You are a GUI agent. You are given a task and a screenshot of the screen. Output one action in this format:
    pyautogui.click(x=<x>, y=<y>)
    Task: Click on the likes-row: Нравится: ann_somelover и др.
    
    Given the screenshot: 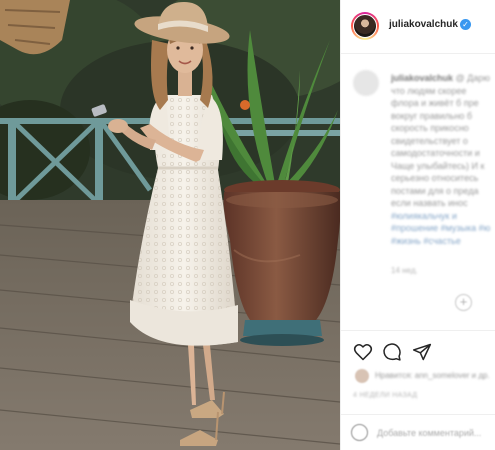 What is the action you would take?
    pyautogui.click(x=423, y=377)
    